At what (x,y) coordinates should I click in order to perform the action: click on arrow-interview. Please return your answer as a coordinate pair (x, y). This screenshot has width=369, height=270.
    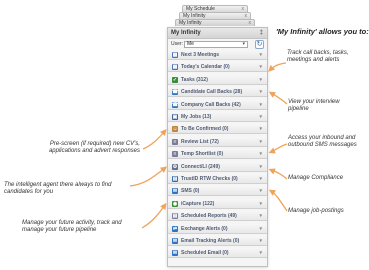
    Looking at the image, I should click on (278, 98).